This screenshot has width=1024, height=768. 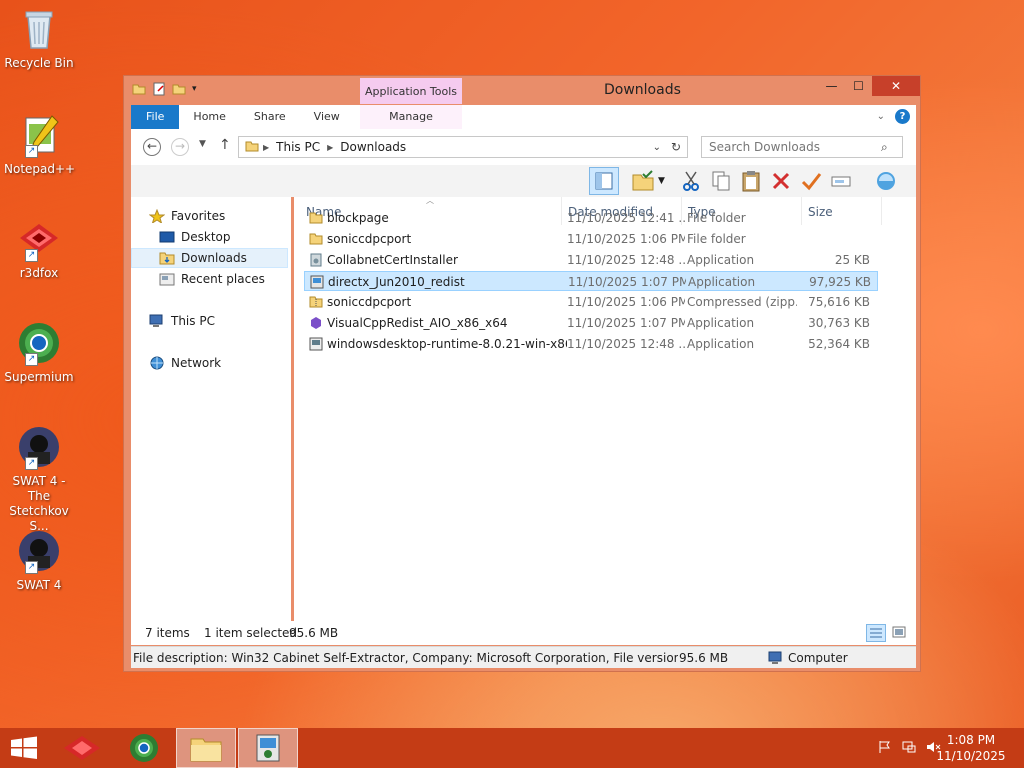 What do you see at coordinates (627, 282) in the screenshot?
I see `file-date: 11/10/2025 1:07 PM` at bounding box center [627, 282].